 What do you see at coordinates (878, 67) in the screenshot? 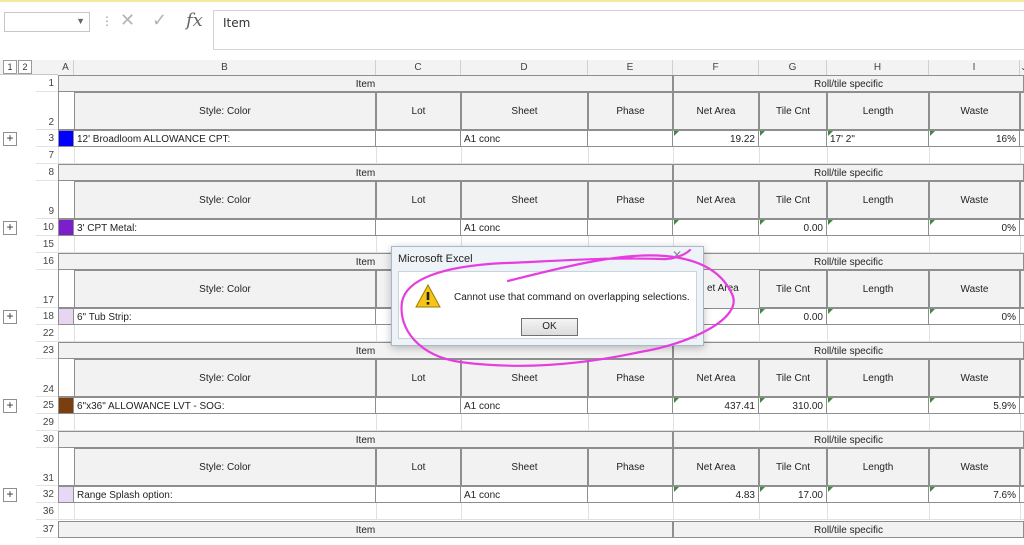
I see `column-header-h: H` at bounding box center [878, 67].